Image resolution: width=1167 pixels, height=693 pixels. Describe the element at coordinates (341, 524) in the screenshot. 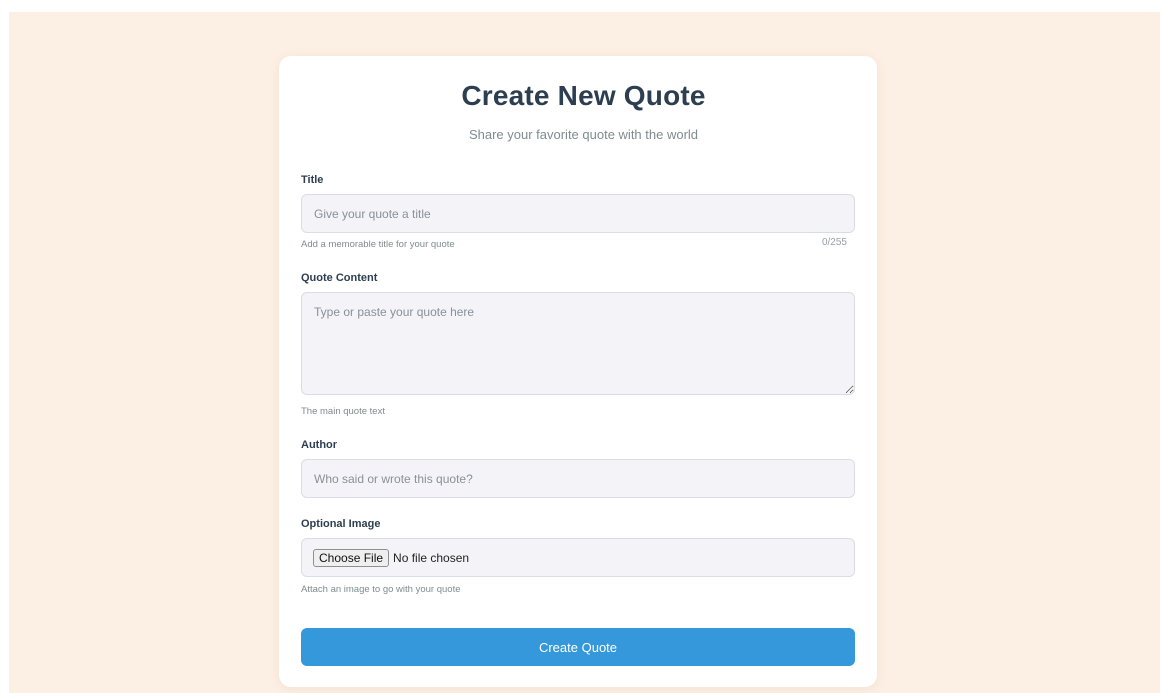

I see `optional-image-label: Optional Image` at that location.